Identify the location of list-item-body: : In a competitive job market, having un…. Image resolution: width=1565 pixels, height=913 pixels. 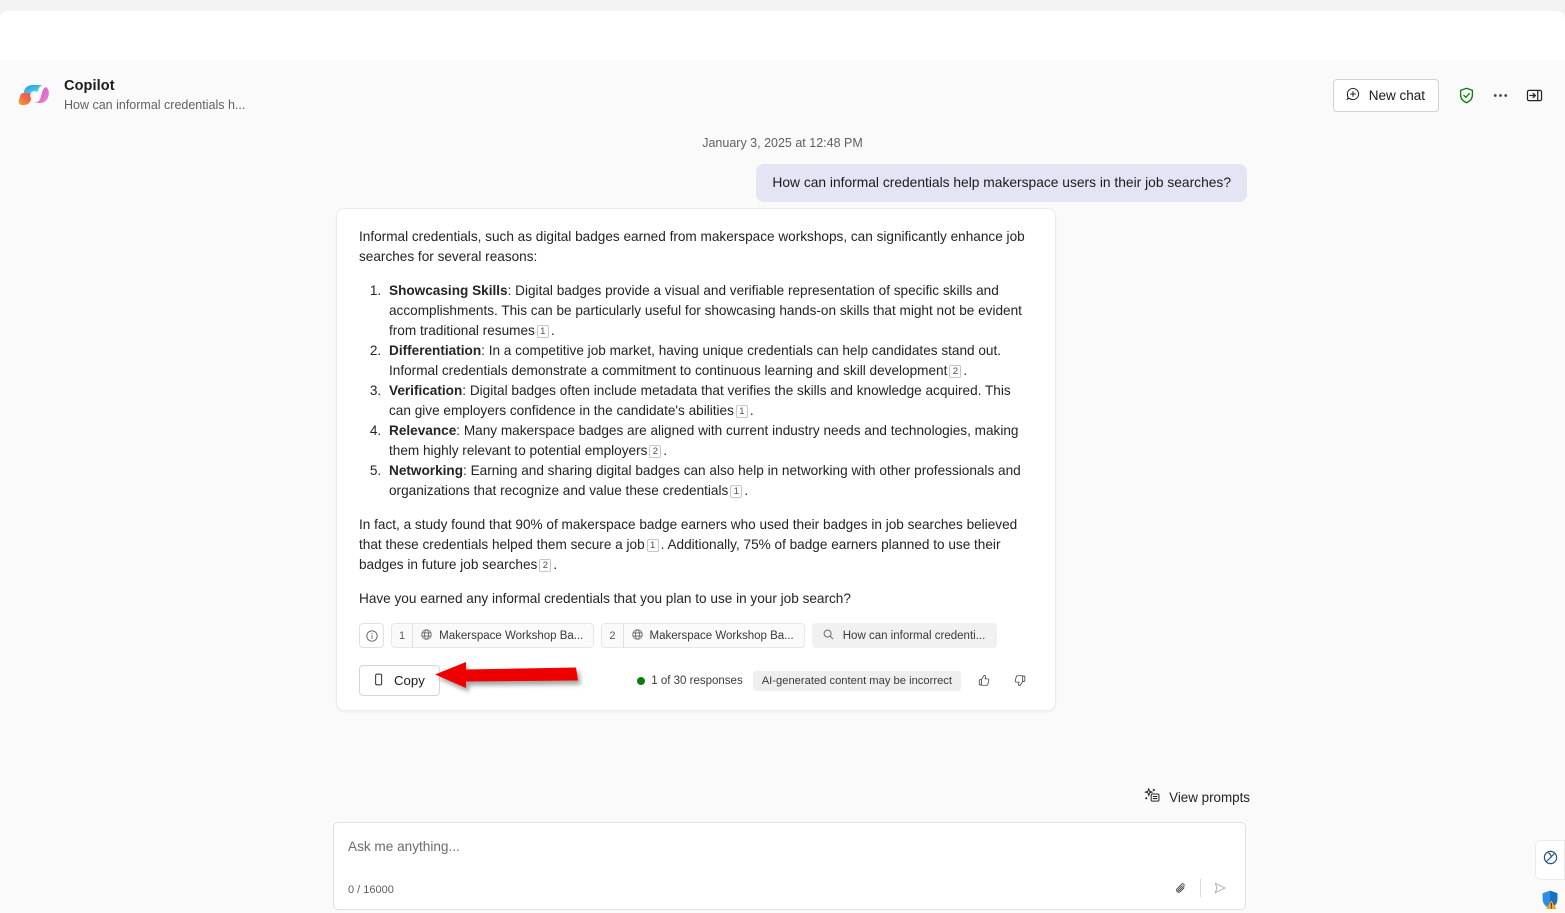
(695, 360).